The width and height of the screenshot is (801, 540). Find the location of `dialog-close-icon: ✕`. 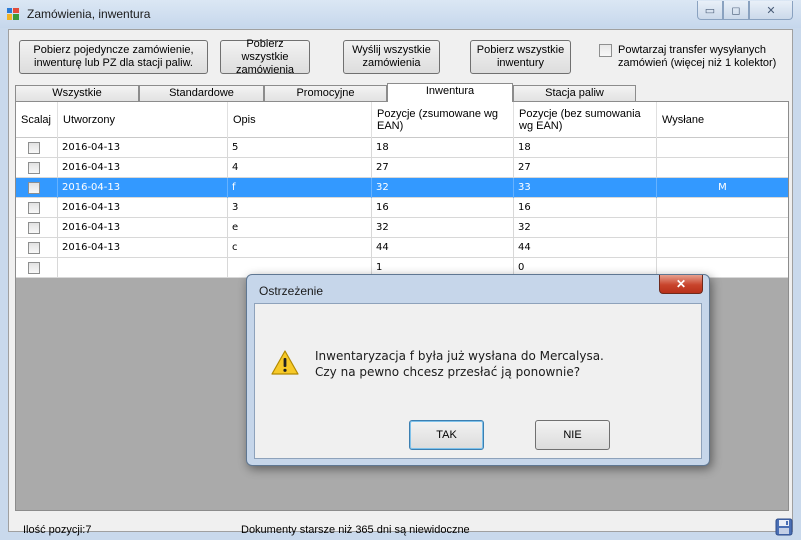

dialog-close-icon: ✕ is located at coordinates (681, 284).